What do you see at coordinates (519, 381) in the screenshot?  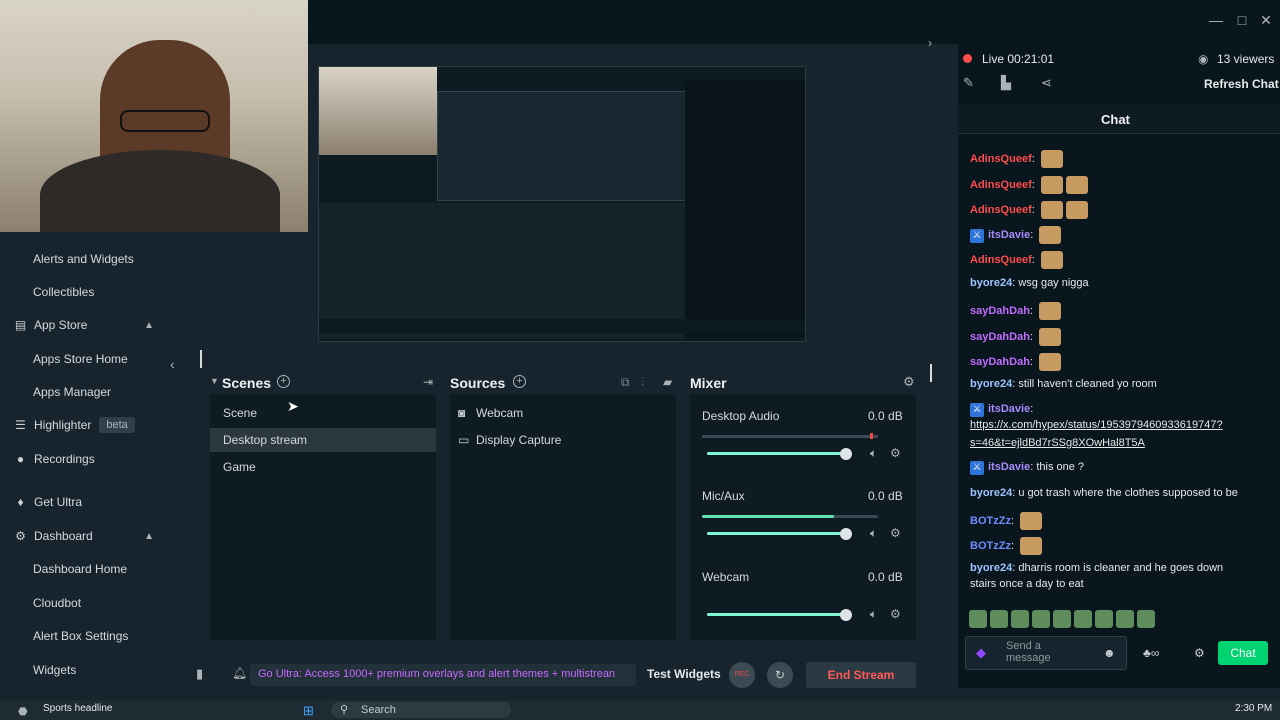 I see `add-source-icon: +` at bounding box center [519, 381].